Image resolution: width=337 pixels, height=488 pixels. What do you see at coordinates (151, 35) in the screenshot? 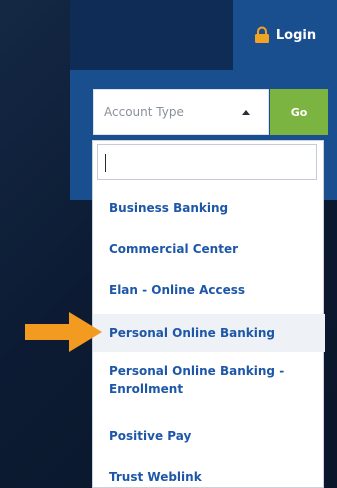
I see `top-bar-left` at bounding box center [151, 35].